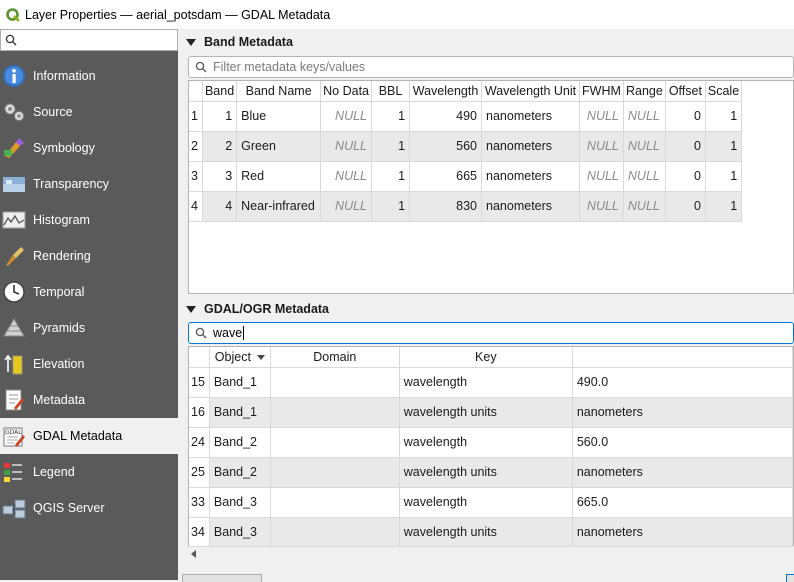 The width and height of the screenshot is (794, 582). Describe the element at coordinates (89, 364) in the screenshot. I see `sidebar-item-elevation: Elevation` at that location.